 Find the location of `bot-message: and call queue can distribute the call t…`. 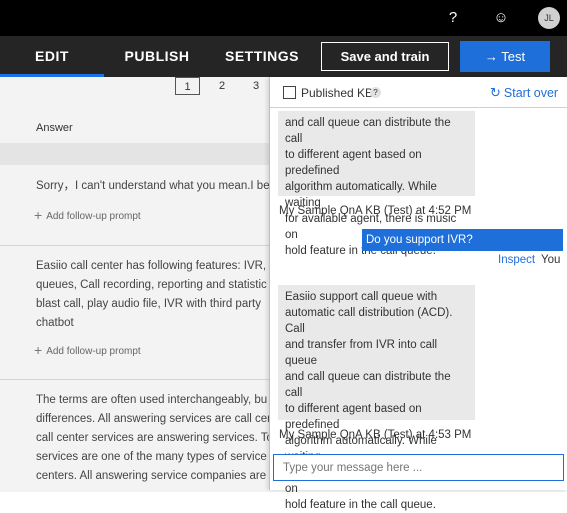

bot-message: and call queue can distribute the call t… is located at coordinates (376, 184).